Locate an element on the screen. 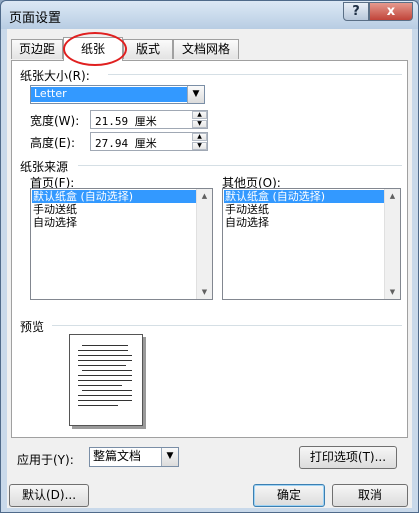 The width and height of the screenshot is (419, 513). width-label: 宽度(W): is located at coordinates (55, 121).